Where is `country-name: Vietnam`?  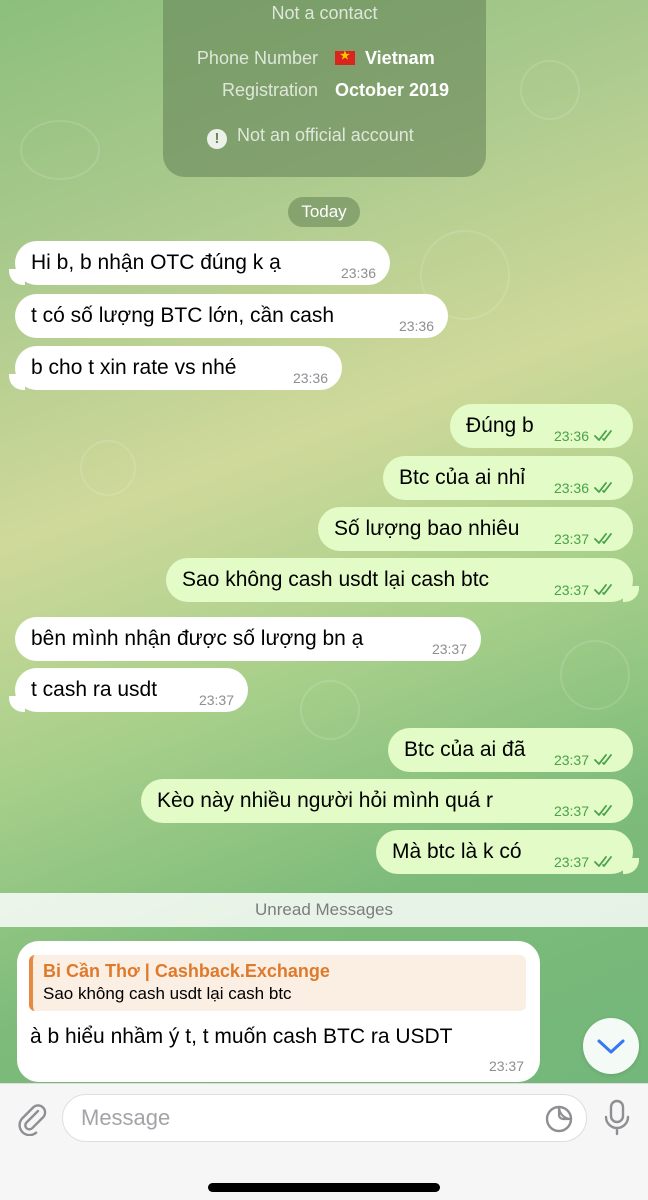 country-name: Vietnam is located at coordinates (400, 58).